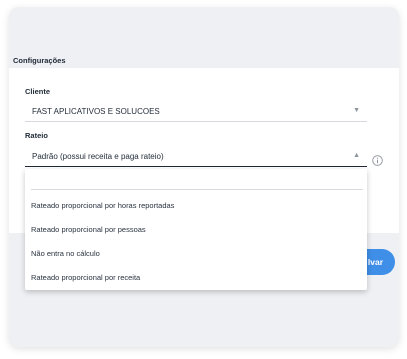 Image resolution: width=407 pixels, height=359 pixels. Describe the element at coordinates (98, 156) in the screenshot. I see `rateio-select-value: Padrão (possui receita e paga rateio)` at that location.